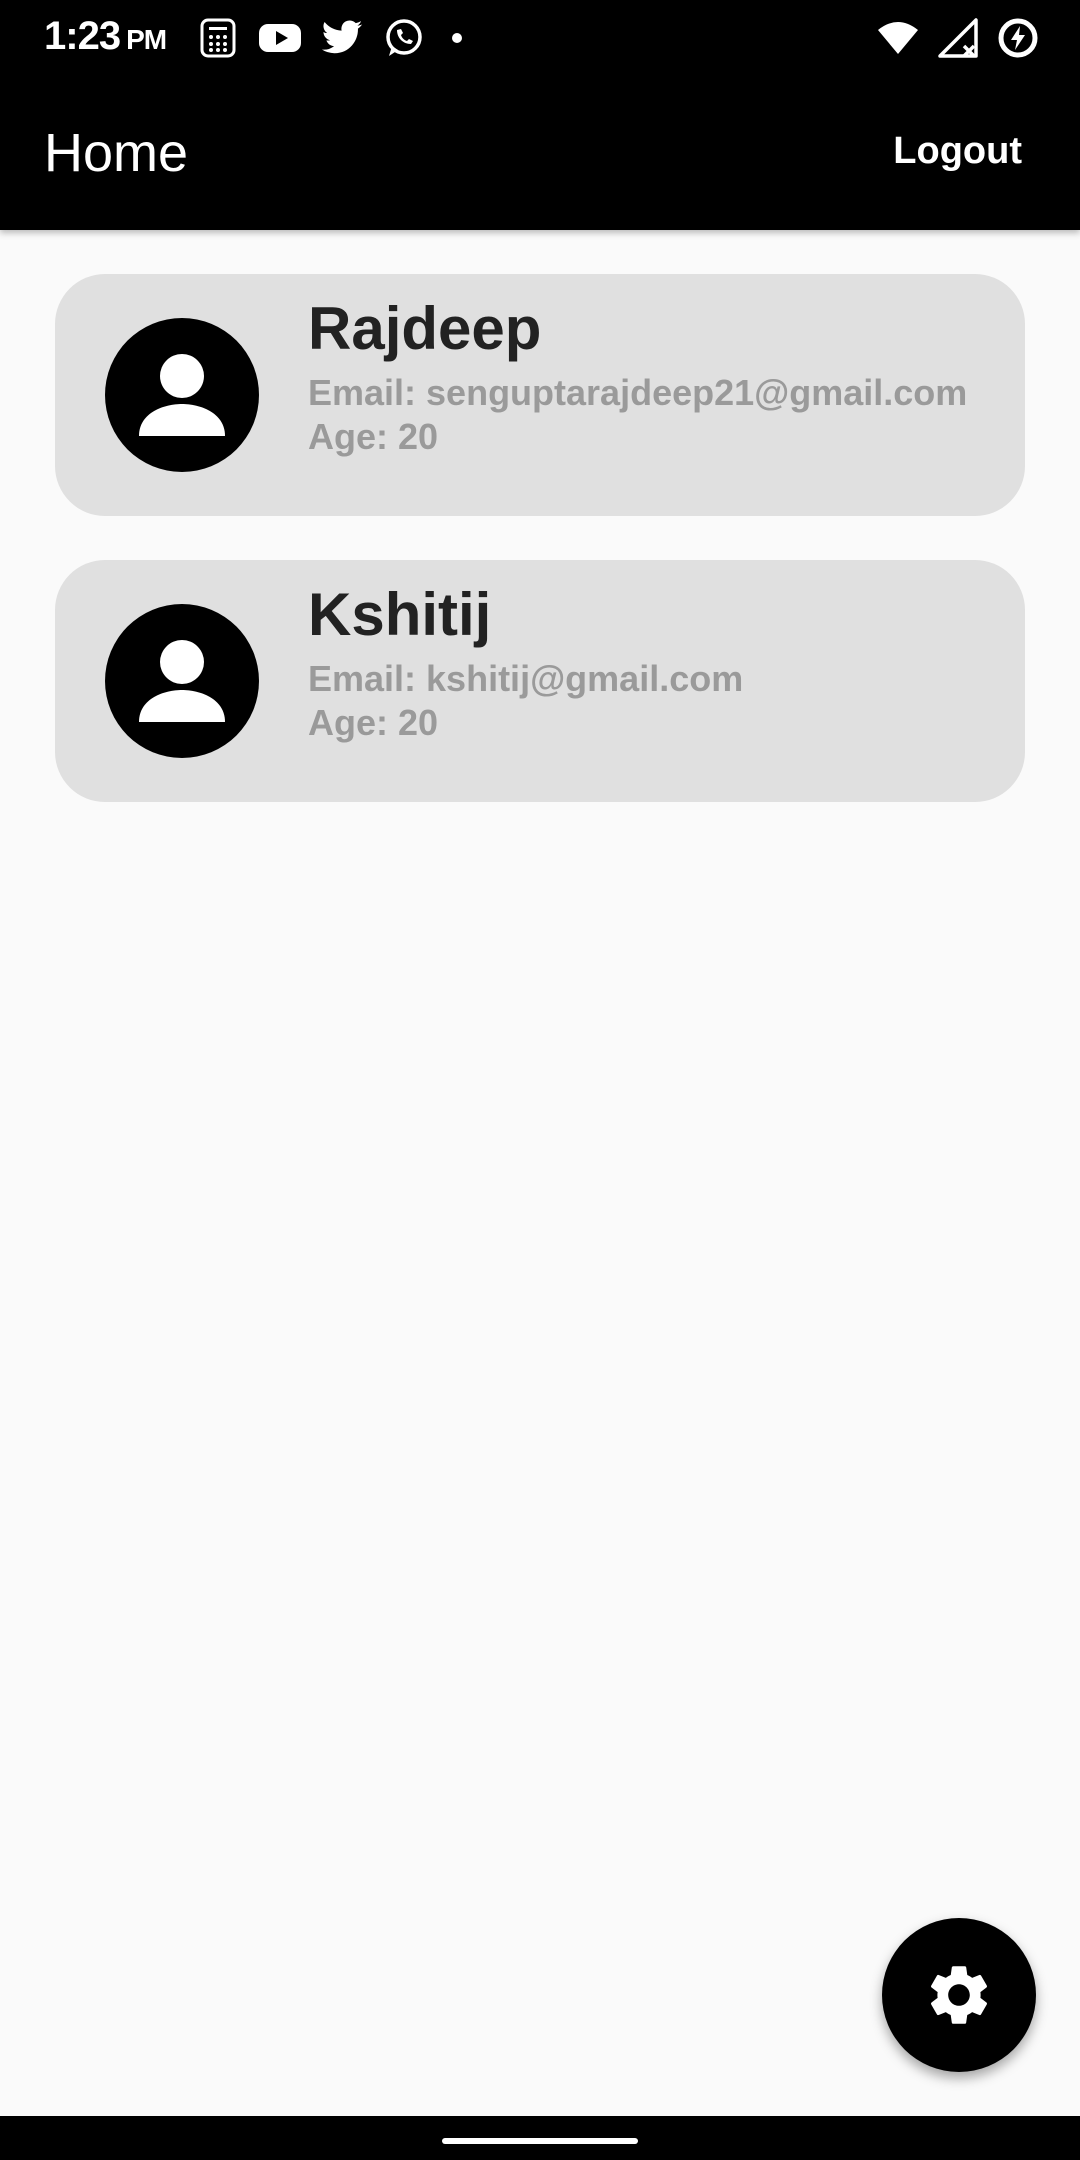  What do you see at coordinates (146, 39) in the screenshot?
I see `status-ampm: PM` at bounding box center [146, 39].